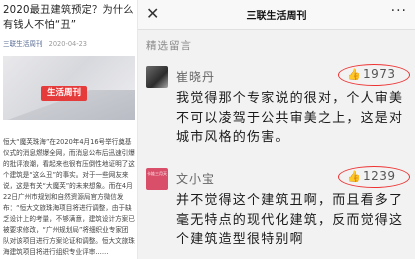  I want to click on avatar: 卡娃三月天, so click(157, 179).